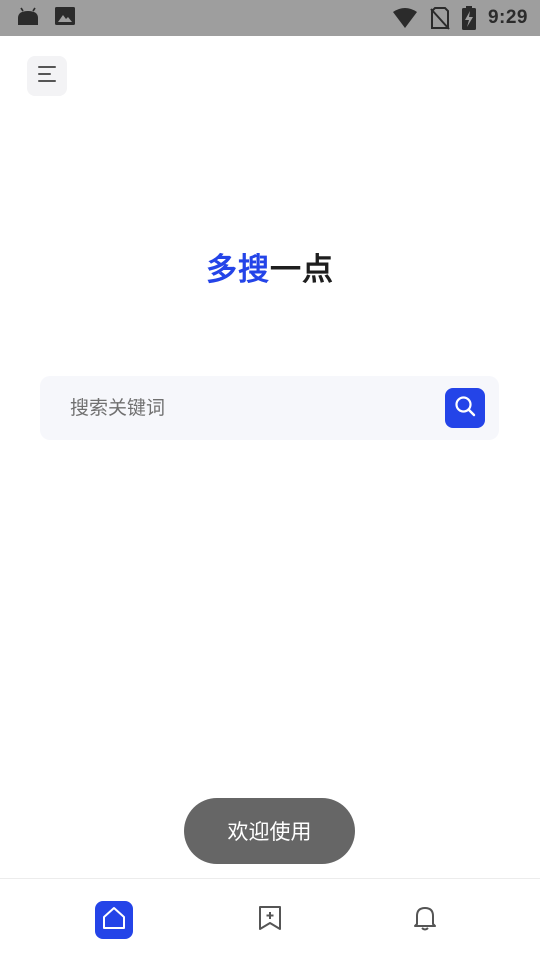 The height and width of the screenshot is (960, 540). I want to click on welcome-toast: 欢迎使用, so click(269, 831).